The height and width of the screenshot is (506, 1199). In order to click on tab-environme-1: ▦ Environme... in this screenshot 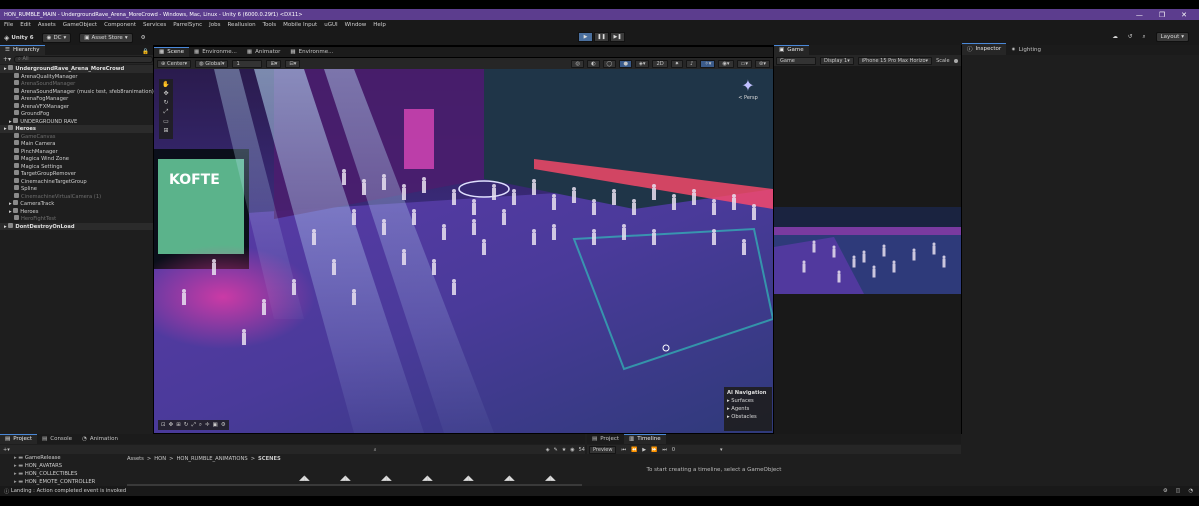, I will do `click(215, 52)`.